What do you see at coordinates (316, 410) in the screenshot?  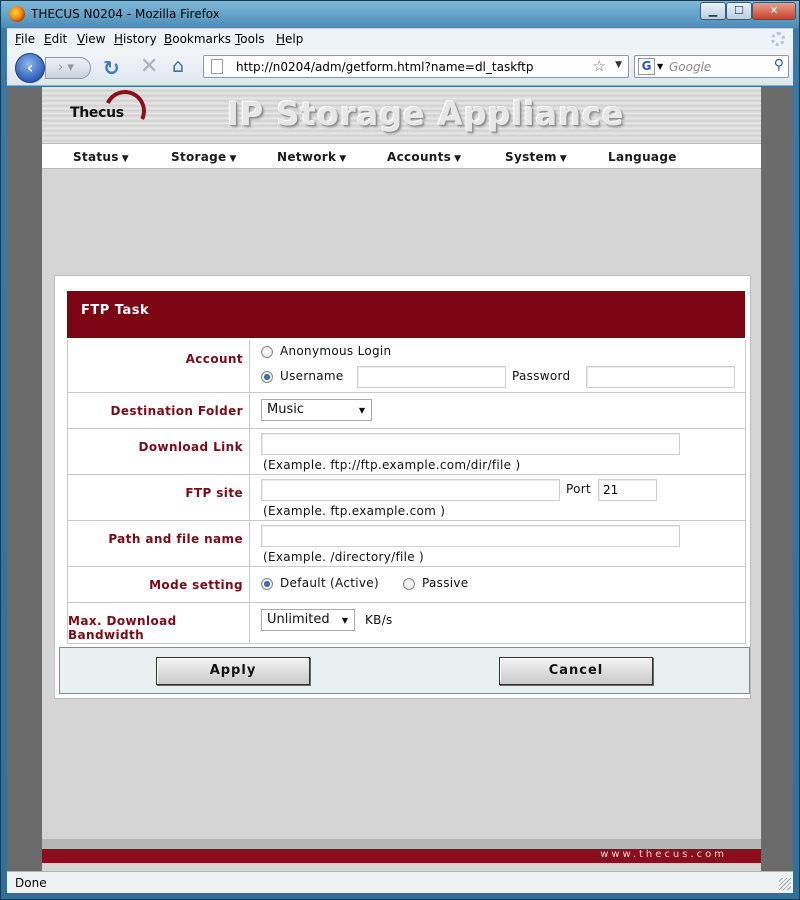 I see `destination-folder-select: Music ▼` at bounding box center [316, 410].